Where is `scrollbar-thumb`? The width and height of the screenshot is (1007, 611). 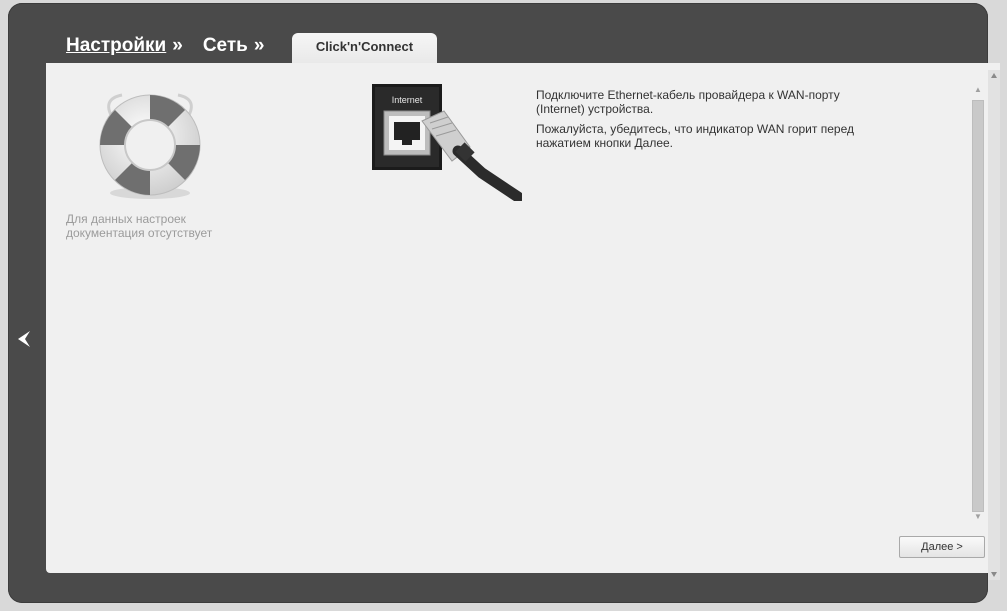 scrollbar-thumb is located at coordinates (978, 306).